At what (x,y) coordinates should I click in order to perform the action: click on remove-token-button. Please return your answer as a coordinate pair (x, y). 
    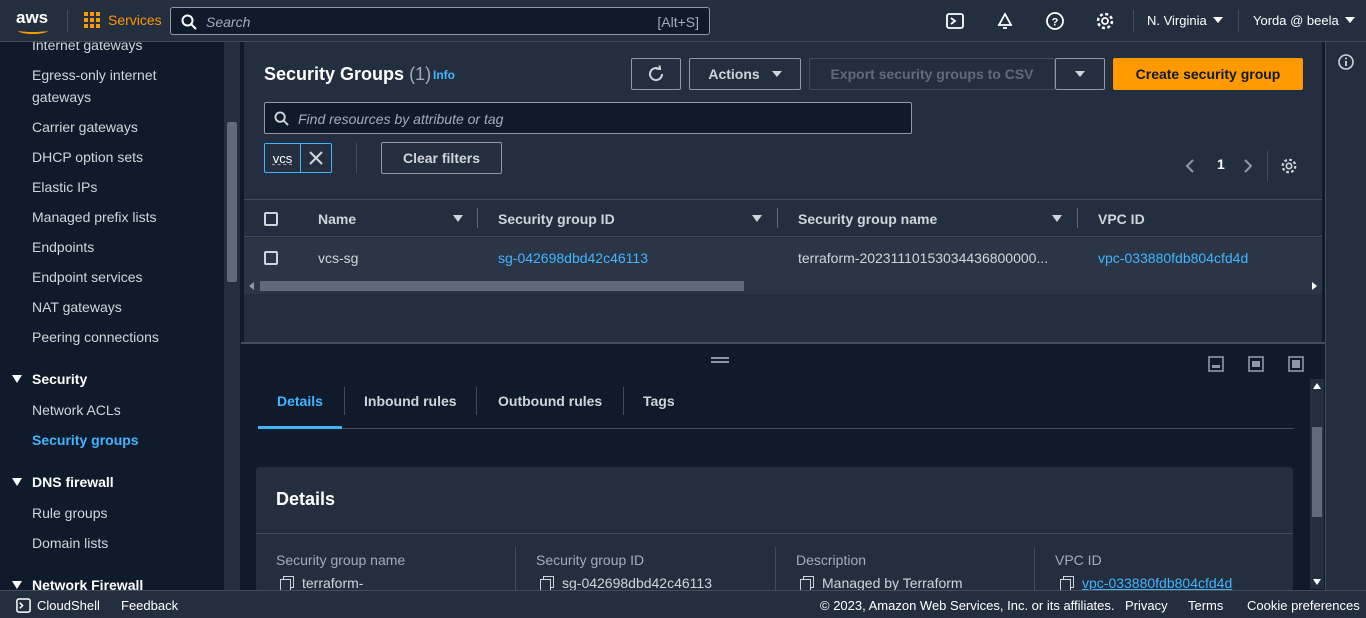
    Looking at the image, I should click on (316, 158).